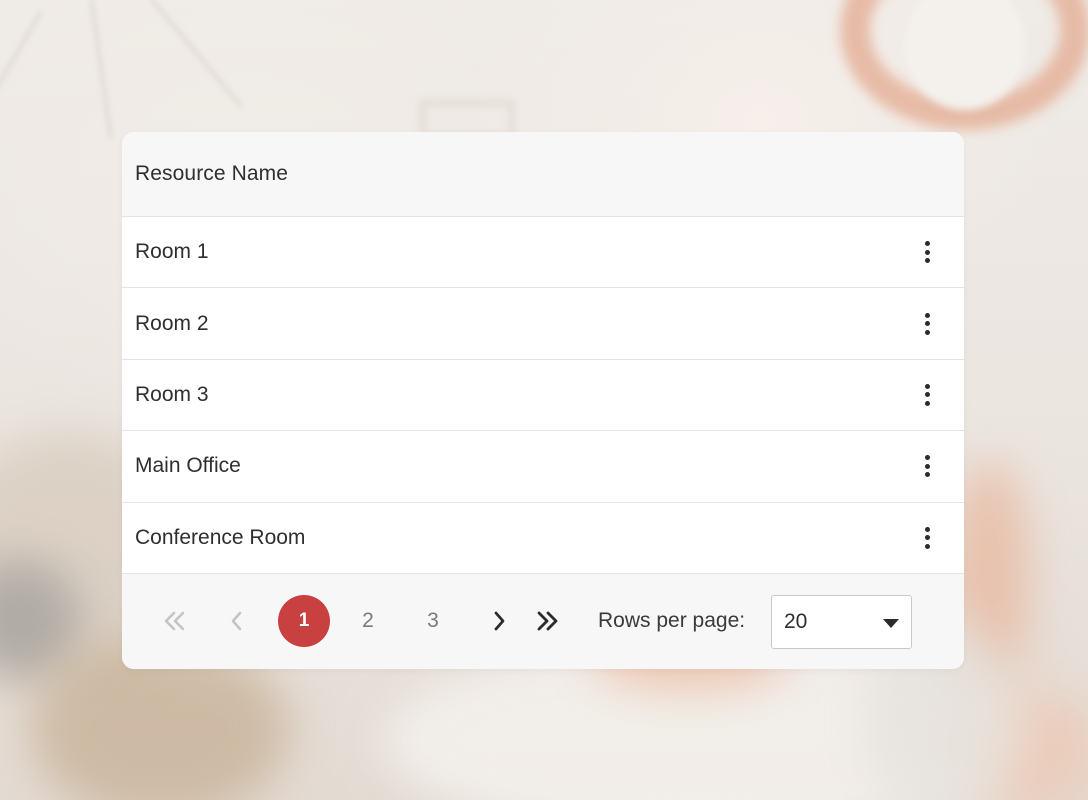 The image size is (1088, 800). I want to click on page-number: 2, so click(368, 621).